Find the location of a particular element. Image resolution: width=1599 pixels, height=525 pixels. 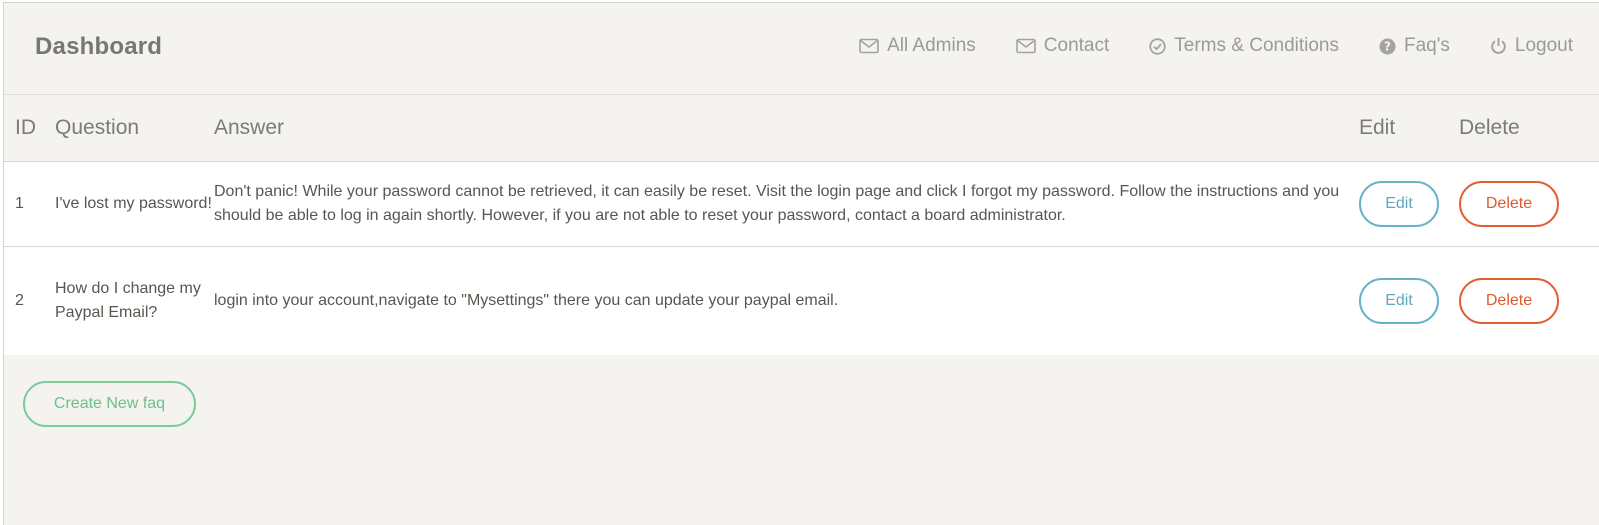

cell-id: 1 is located at coordinates (29, 204).